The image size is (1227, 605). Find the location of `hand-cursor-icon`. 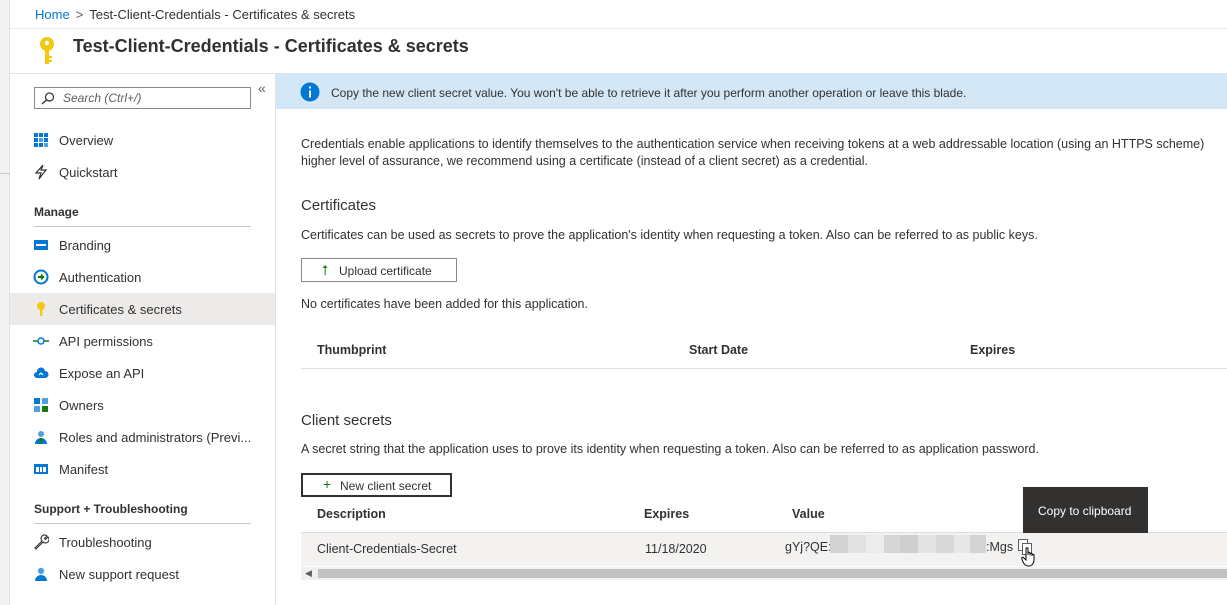

hand-cursor-icon is located at coordinates (1028, 557).